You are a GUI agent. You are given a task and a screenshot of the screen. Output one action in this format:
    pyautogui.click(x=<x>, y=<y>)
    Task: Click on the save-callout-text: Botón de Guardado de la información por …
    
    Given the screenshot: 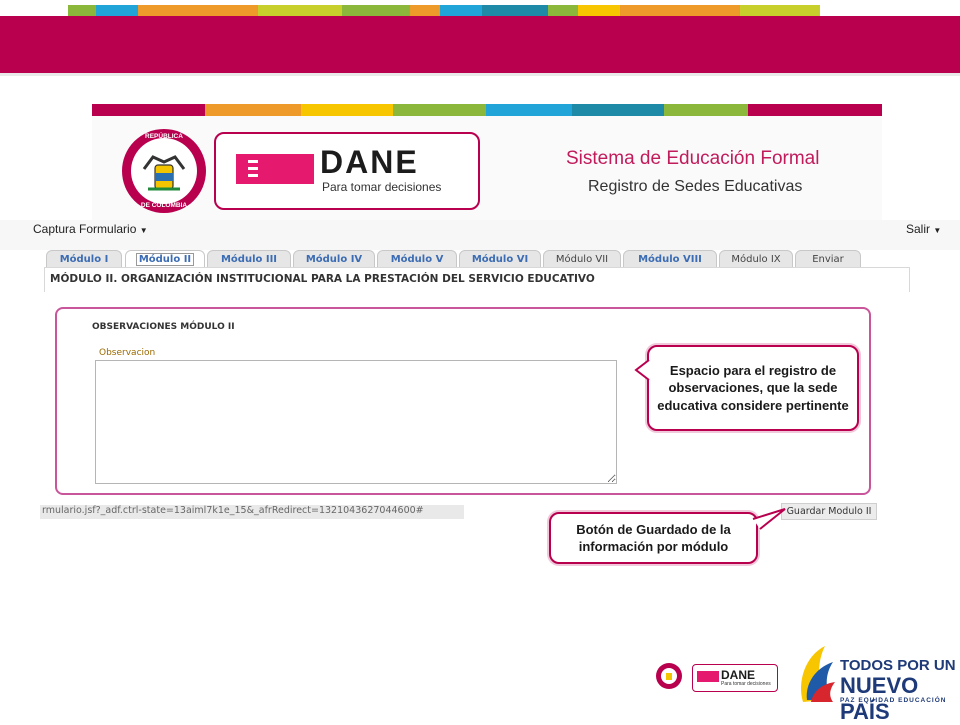 What is the action you would take?
    pyautogui.click(x=653, y=537)
    